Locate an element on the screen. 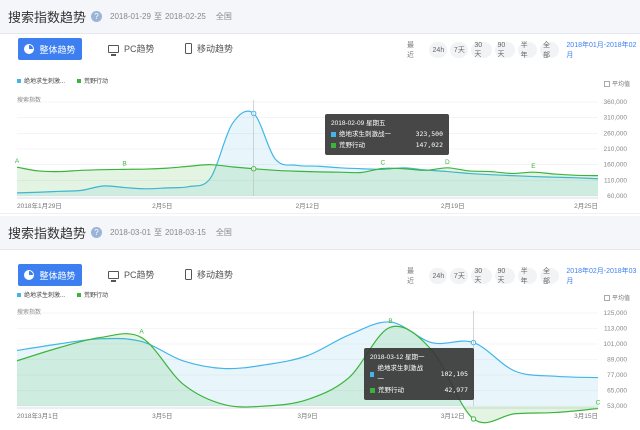  highlight-point is located at coordinates (473, 419).